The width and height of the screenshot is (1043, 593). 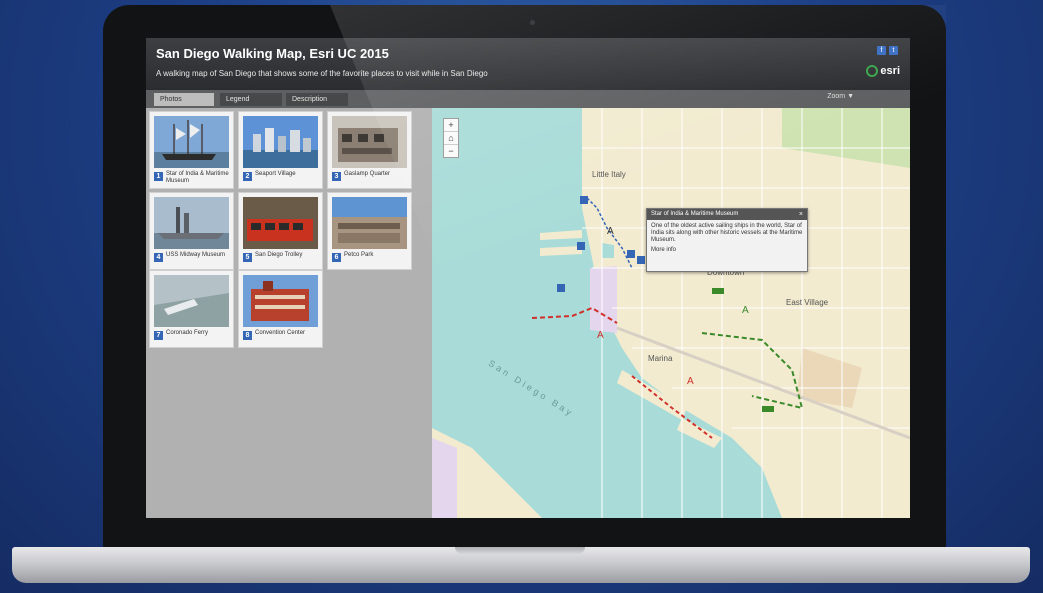 What do you see at coordinates (275, 174) in the screenshot?
I see `card-title: Seaport Village` at bounding box center [275, 174].